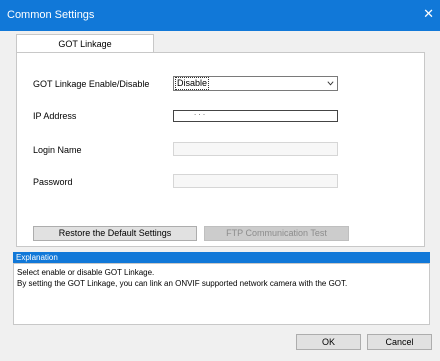 Image resolution: width=440 pixels, height=361 pixels. I want to click on password-label: Password, so click(53, 182).